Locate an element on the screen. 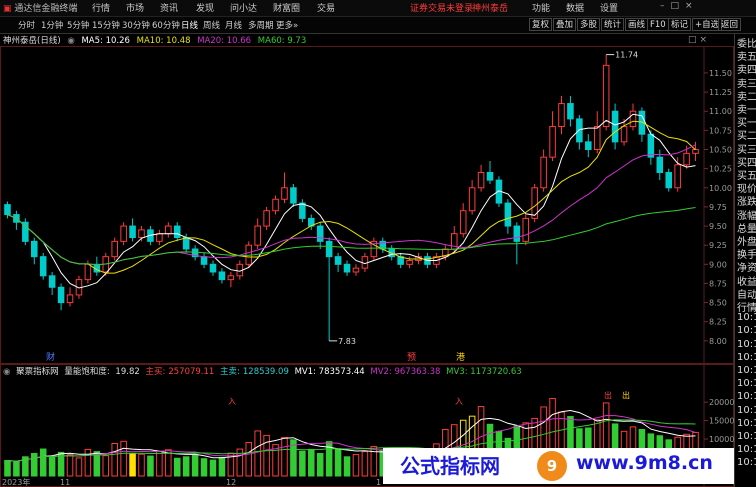 The image size is (756, 487). finance-event-icon: 财 is located at coordinates (50, 357).